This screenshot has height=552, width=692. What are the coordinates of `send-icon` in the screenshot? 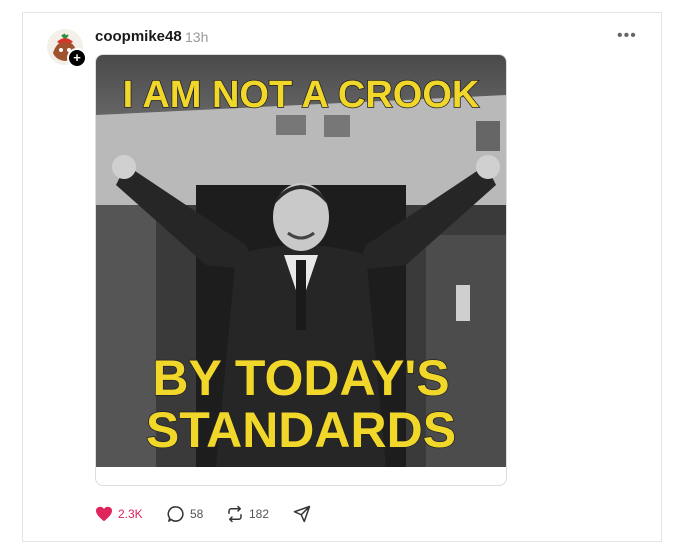 It's located at (302, 514).